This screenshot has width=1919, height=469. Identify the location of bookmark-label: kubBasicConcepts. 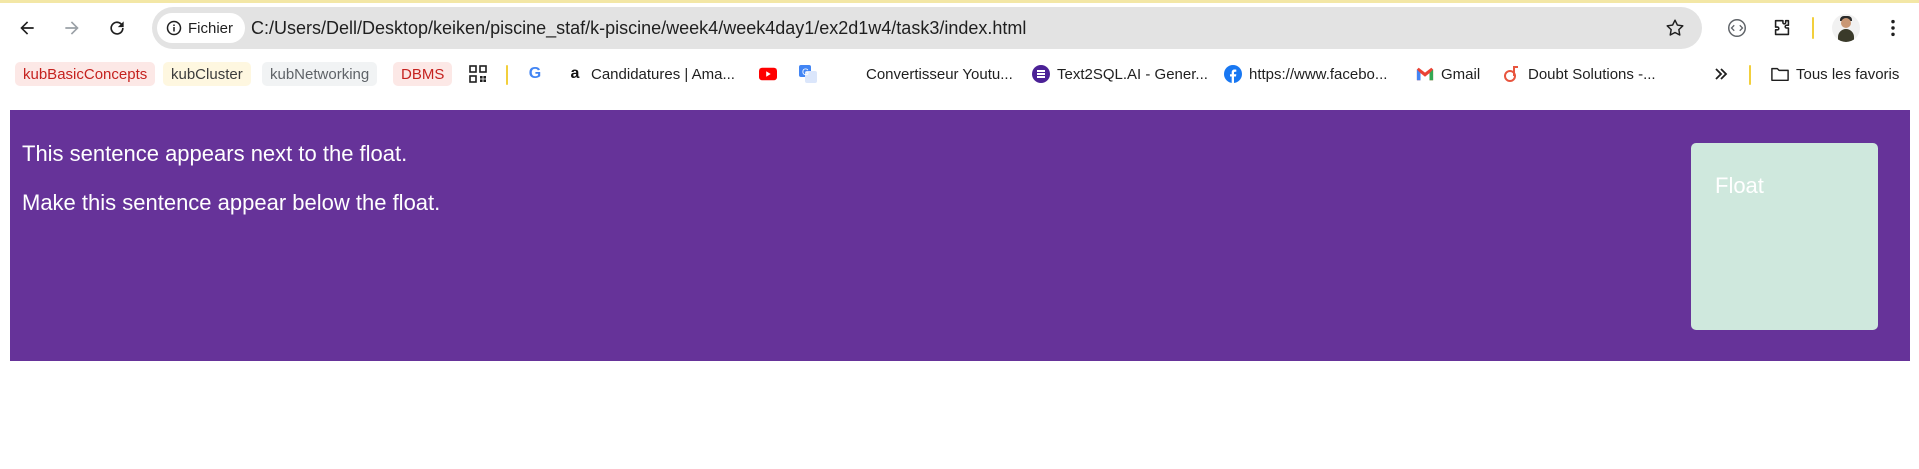
(85, 74).